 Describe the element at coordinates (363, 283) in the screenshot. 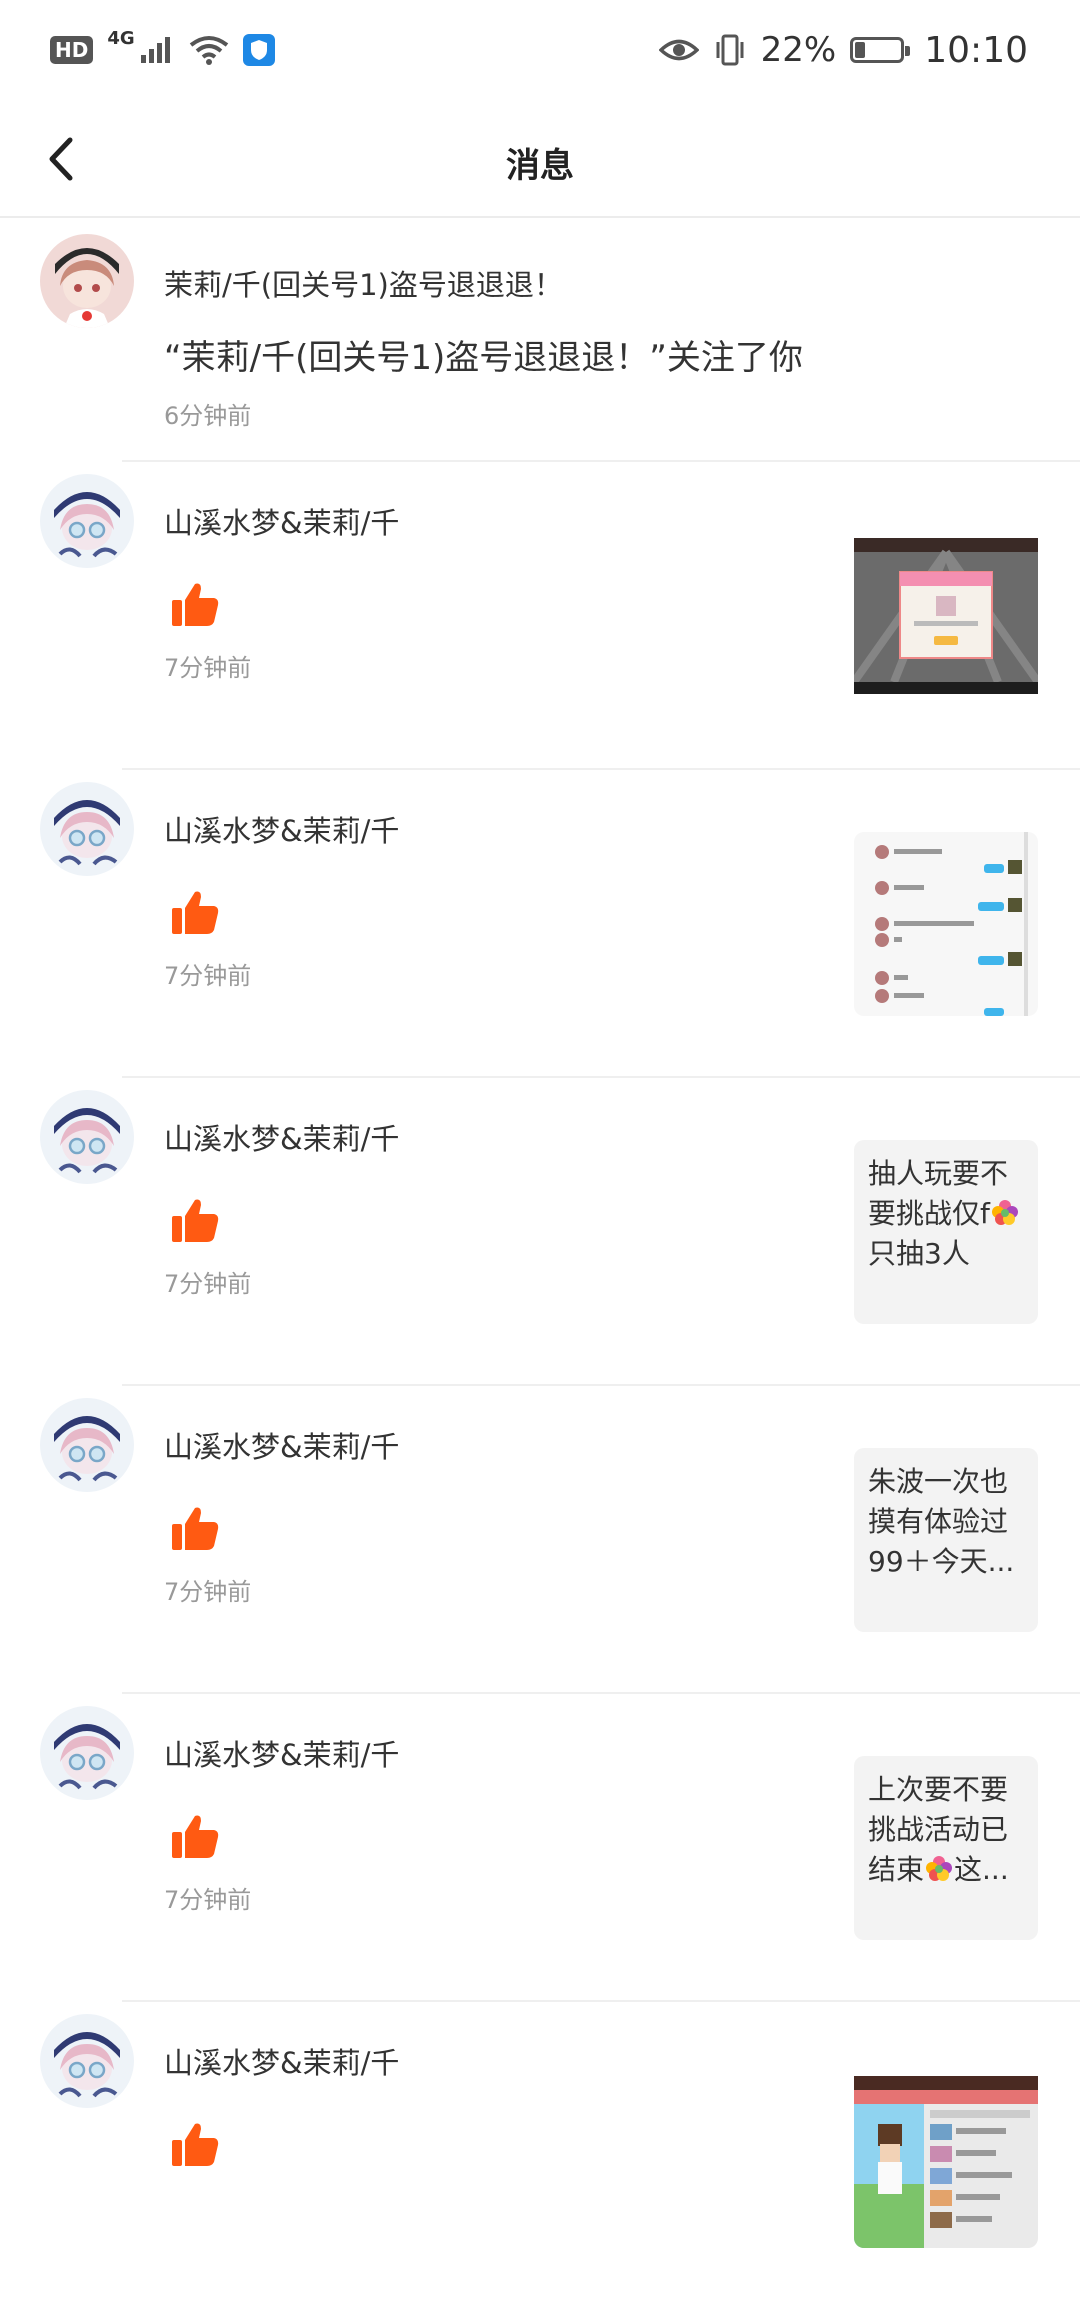

I see `sender-name: 茉莉/千(回关号1)盗号退退退！` at that location.